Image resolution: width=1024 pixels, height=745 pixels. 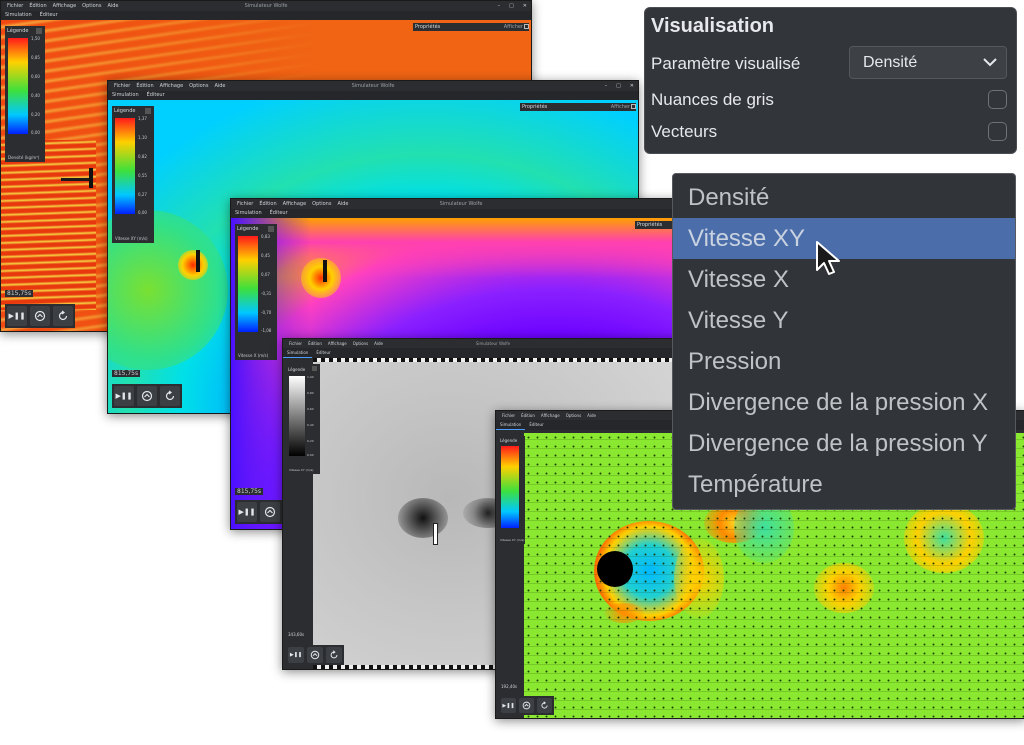 I want to click on legend-tick: 0,83, so click(x=265, y=236).